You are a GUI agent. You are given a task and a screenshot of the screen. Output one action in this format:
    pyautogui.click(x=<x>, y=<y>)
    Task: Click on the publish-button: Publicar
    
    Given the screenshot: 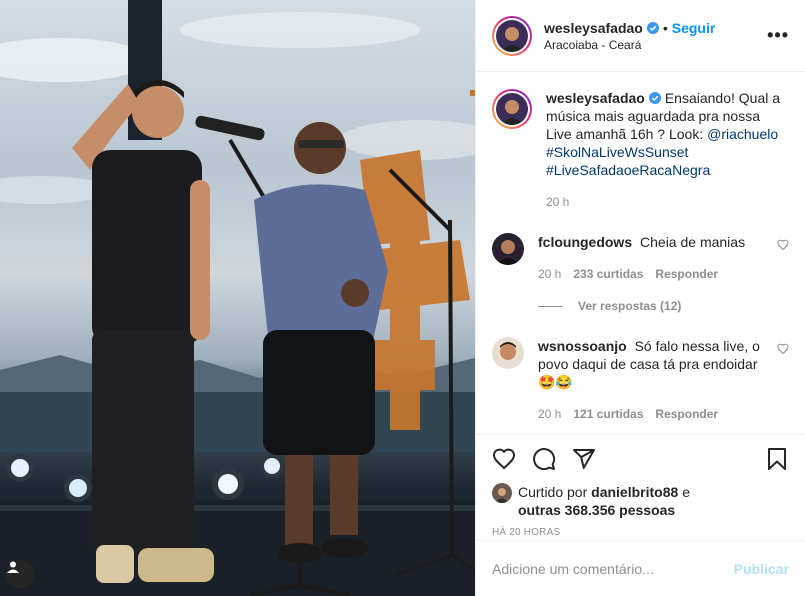 What is the action you would take?
    pyautogui.click(x=761, y=569)
    